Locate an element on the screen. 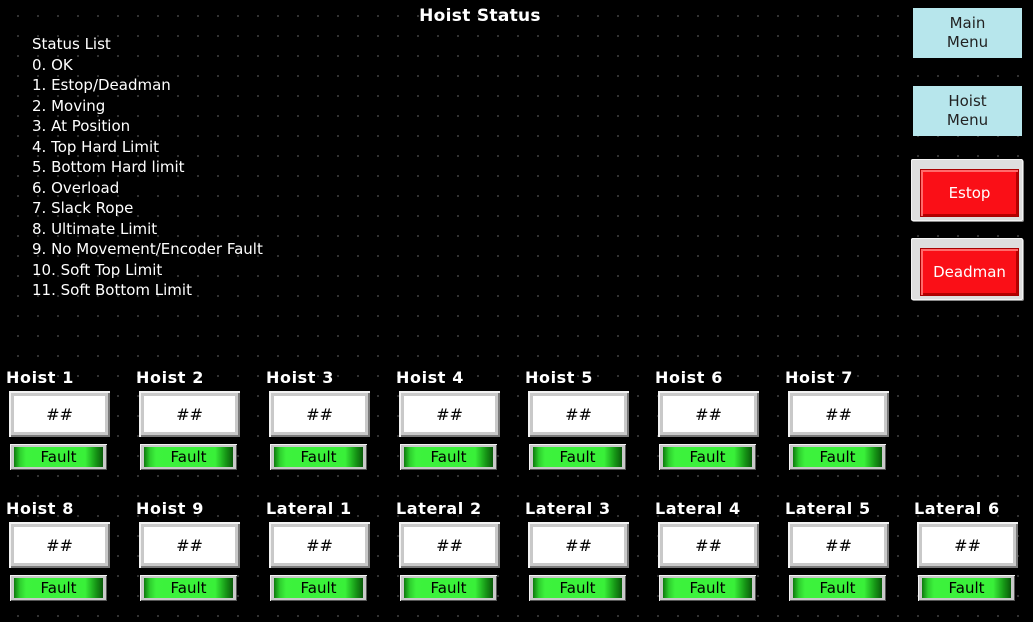 The image size is (1033, 622). unit-label: Hoist 4 is located at coordinates (430, 377).